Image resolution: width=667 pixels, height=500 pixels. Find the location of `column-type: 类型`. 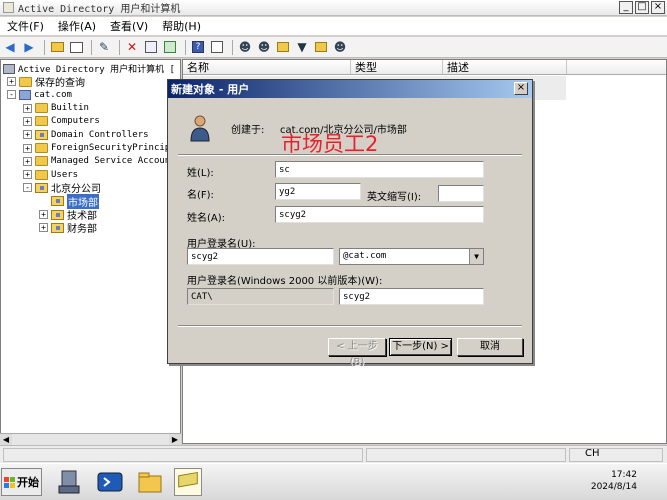

column-type: 类型 is located at coordinates (397, 67).